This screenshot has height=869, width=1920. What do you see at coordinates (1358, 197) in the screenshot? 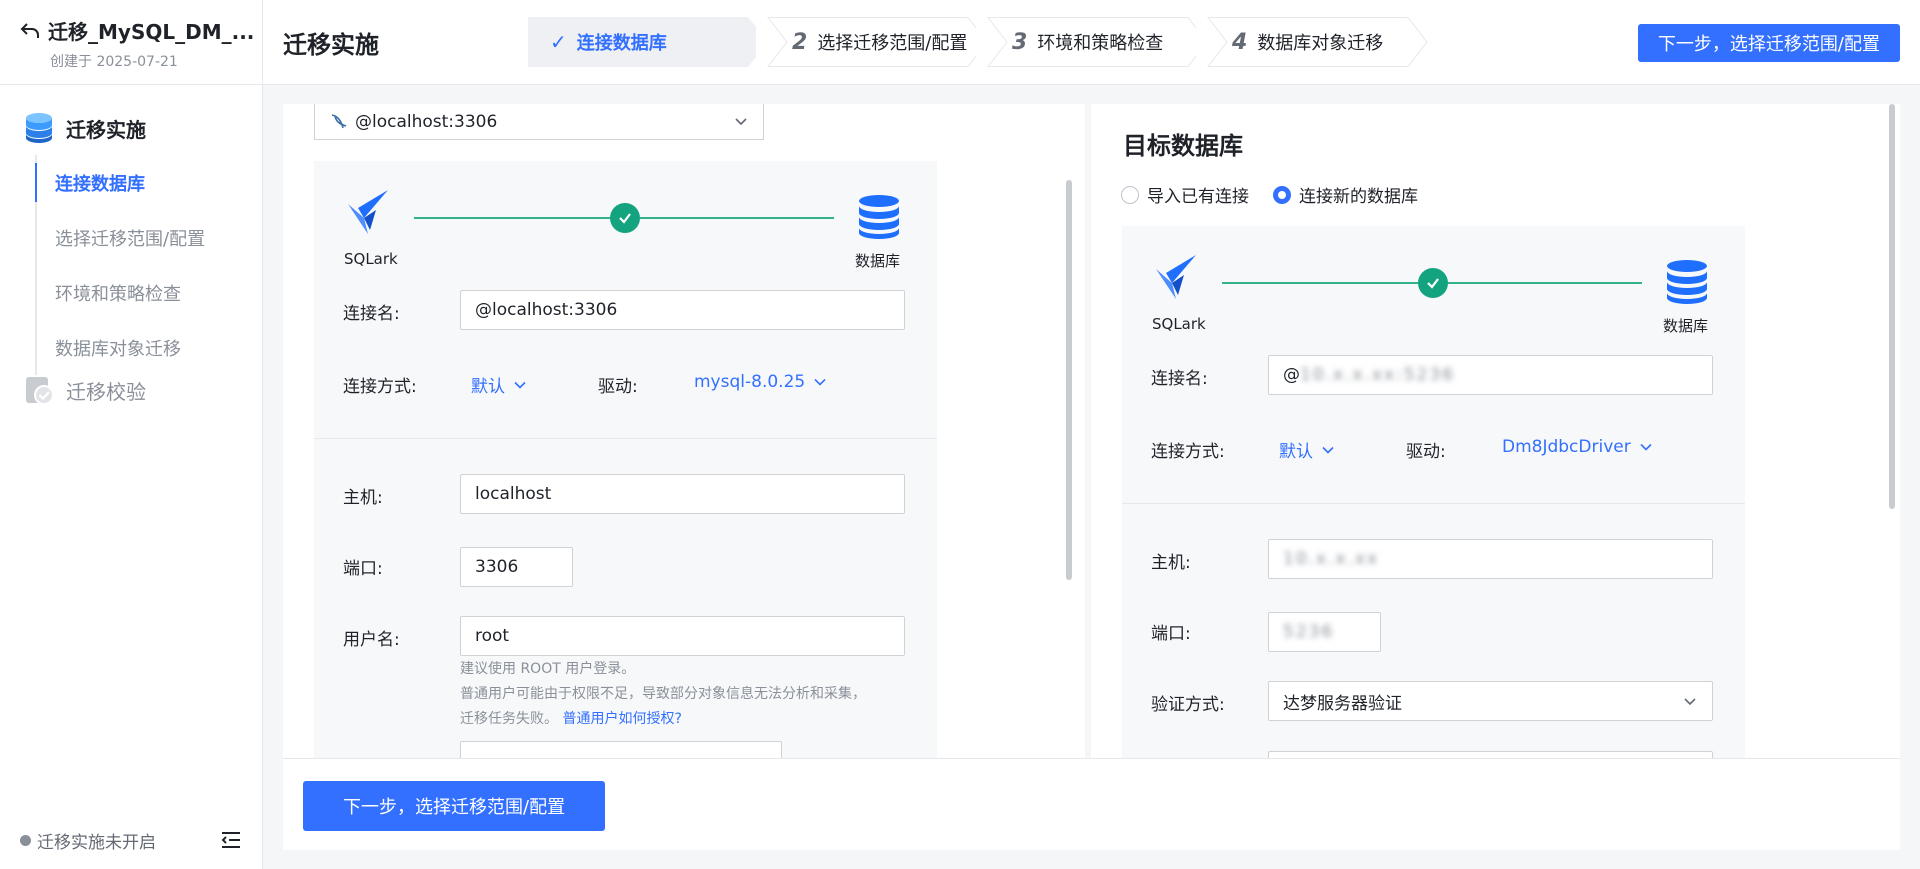
I see `radio-label: 连接新的数据库` at bounding box center [1358, 197].